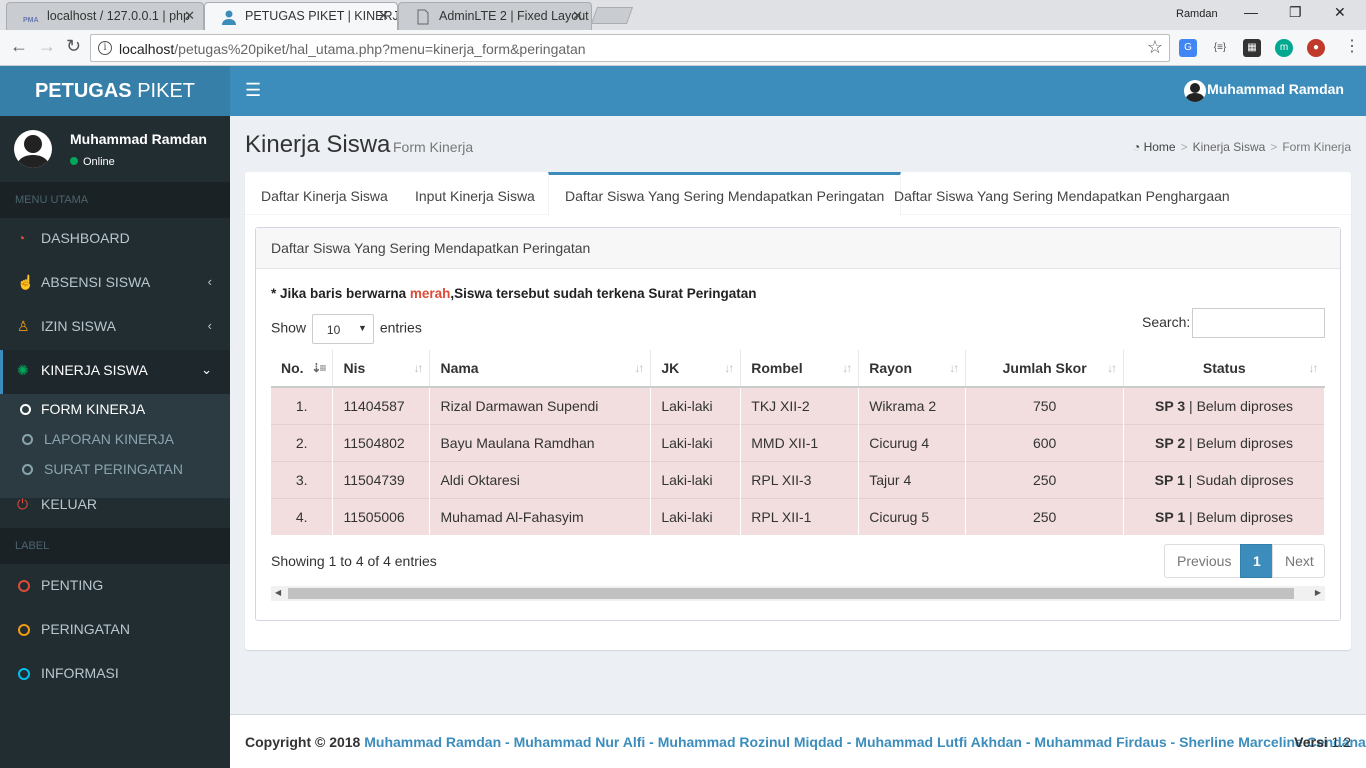  Describe the element at coordinates (1340, 12) in the screenshot. I see `close-window-icon: ✕` at that location.